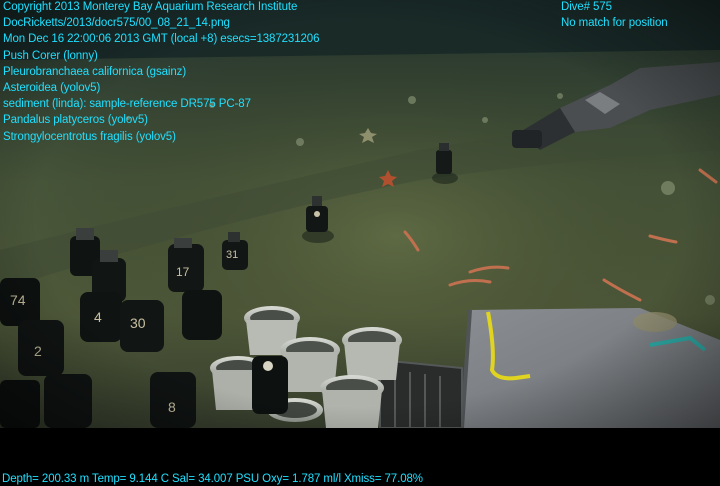 The height and width of the screenshot is (486, 720). Describe the element at coordinates (586, 7) in the screenshot. I see `dive-number: Dive# 575` at that location.